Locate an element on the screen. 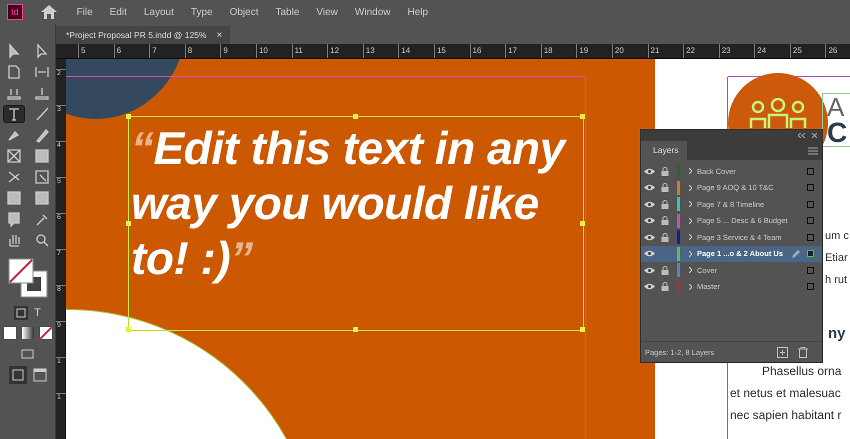 The image size is (850, 439). menu-item: View is located at coordinates (327, 12).